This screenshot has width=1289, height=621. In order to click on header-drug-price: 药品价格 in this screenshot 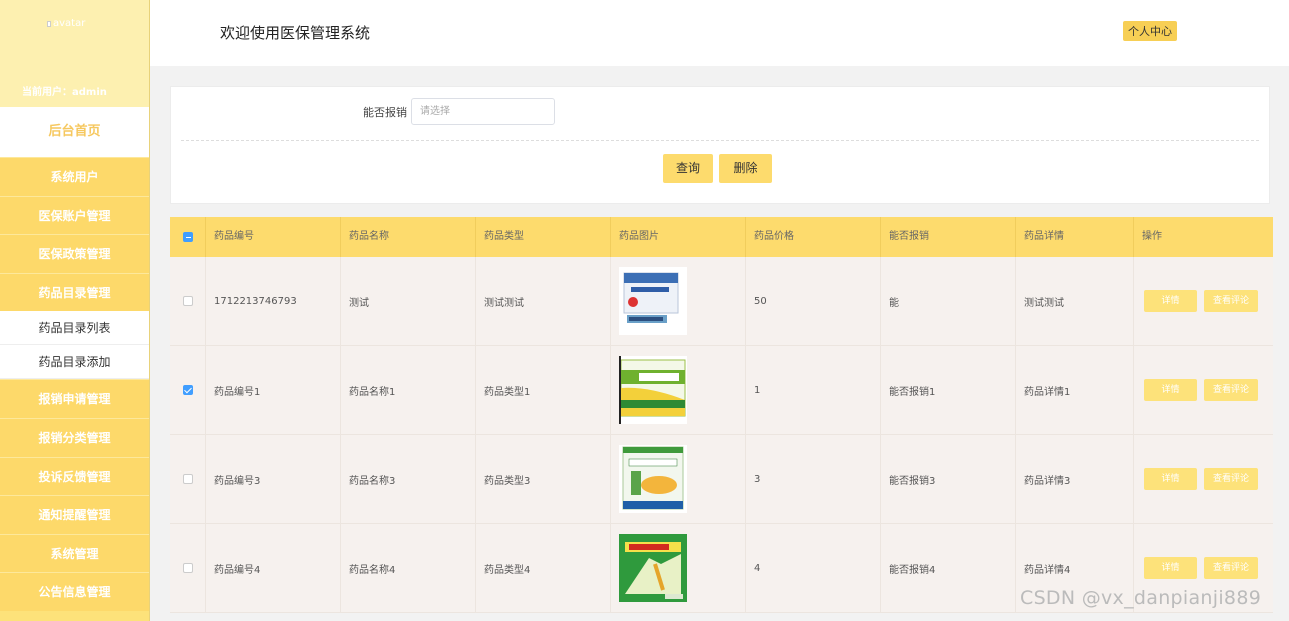, I will do `click(813, 237)`.